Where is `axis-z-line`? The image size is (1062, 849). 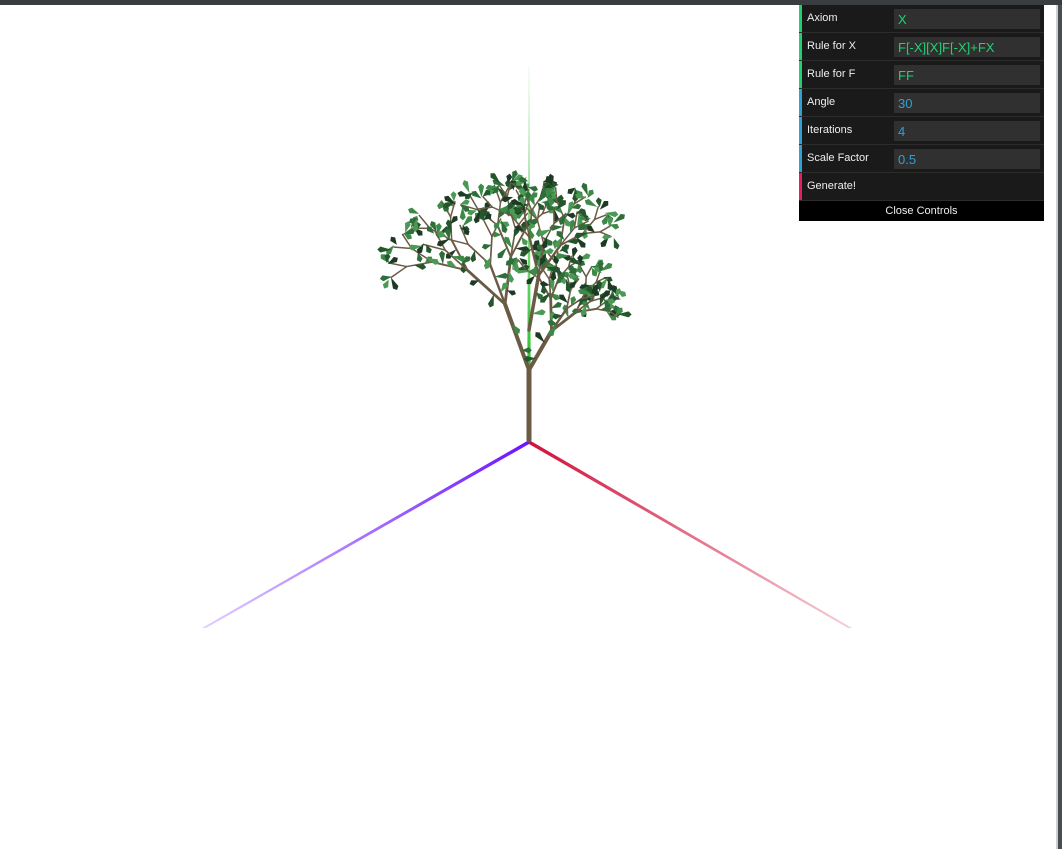
axis-z-line is located at coordinates (365, 534).